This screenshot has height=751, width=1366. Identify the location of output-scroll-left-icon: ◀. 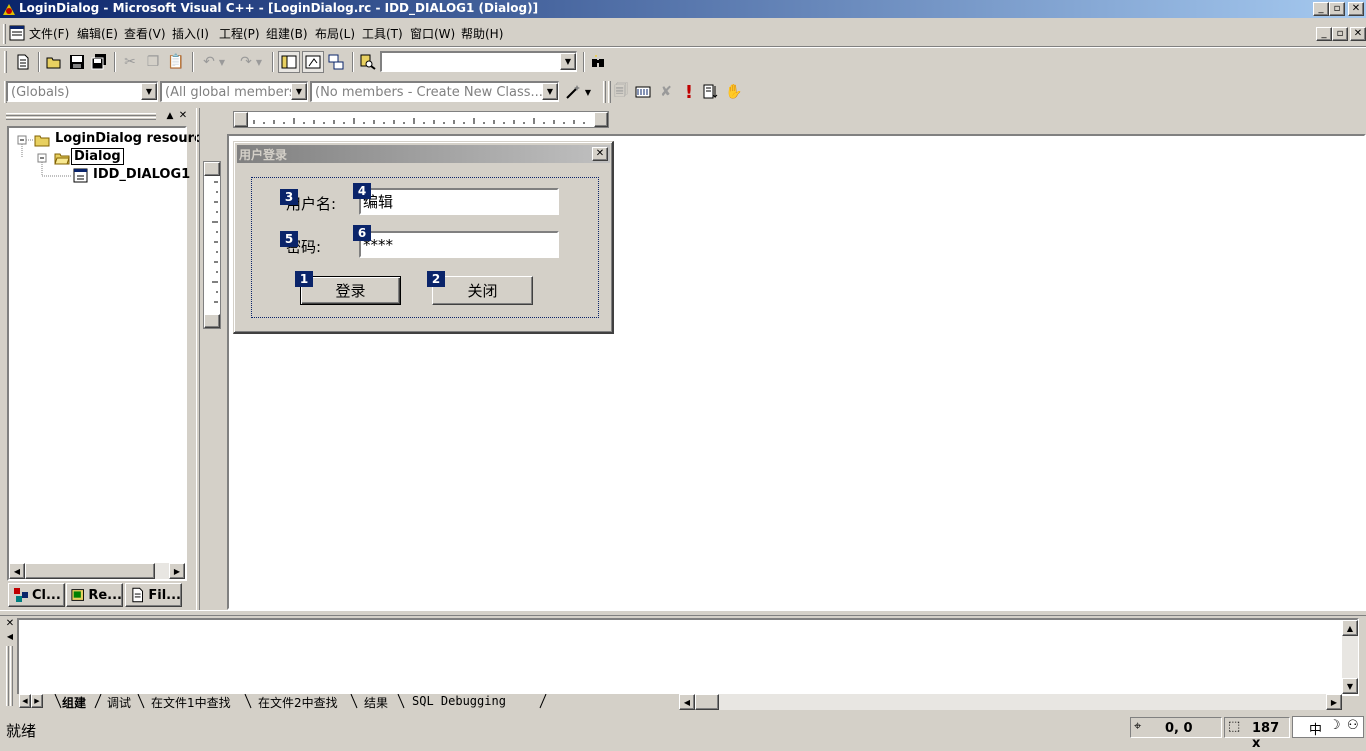
(687, 702).